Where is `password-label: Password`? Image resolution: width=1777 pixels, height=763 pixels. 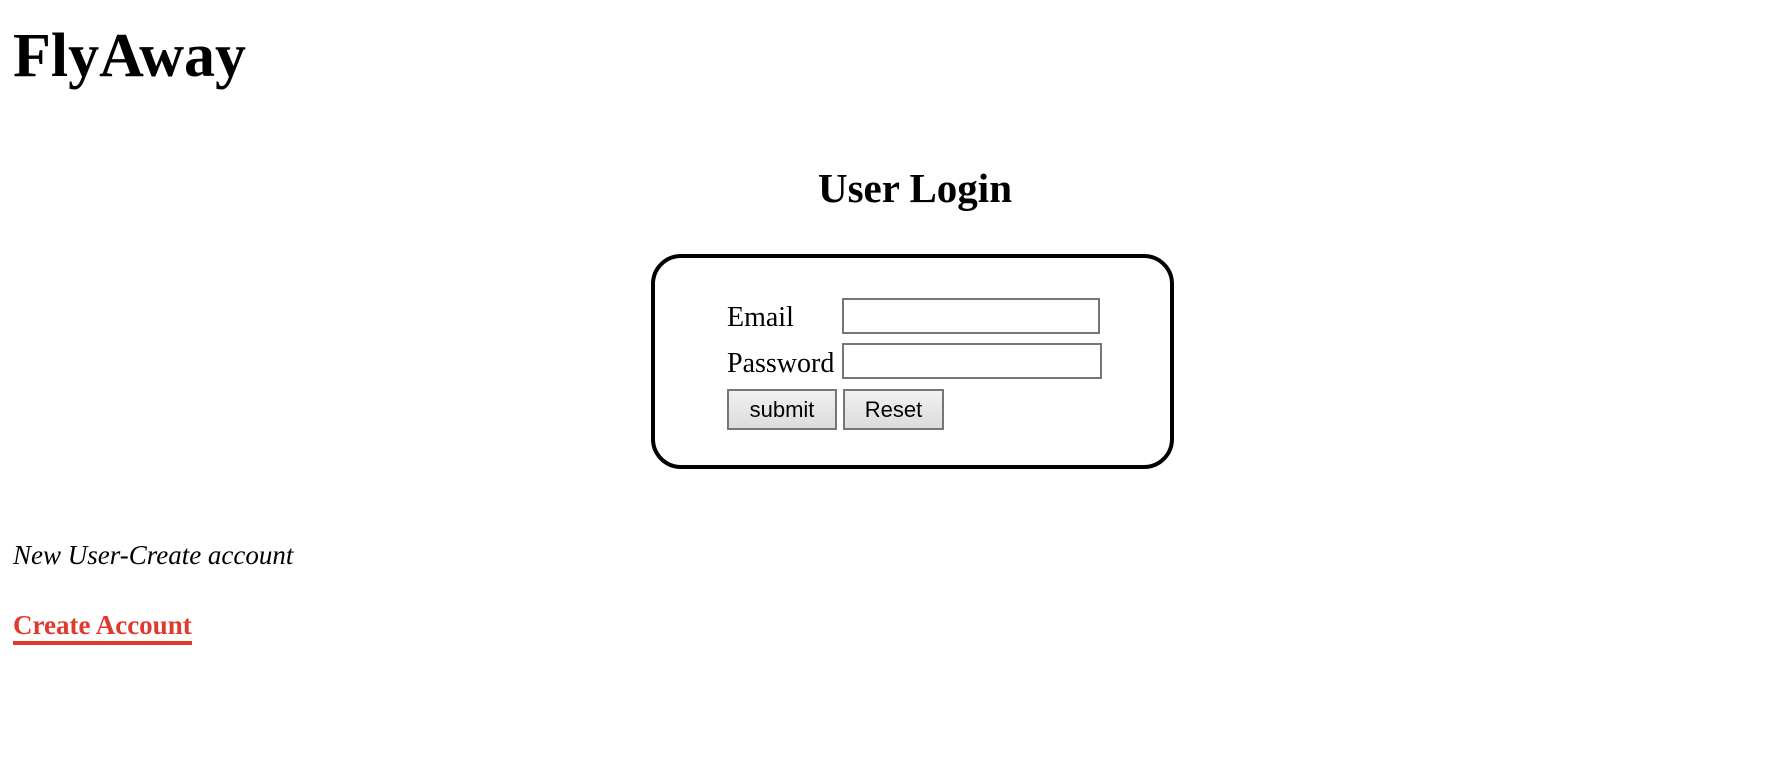 password-label: Password is located at coordinates (781, 363).